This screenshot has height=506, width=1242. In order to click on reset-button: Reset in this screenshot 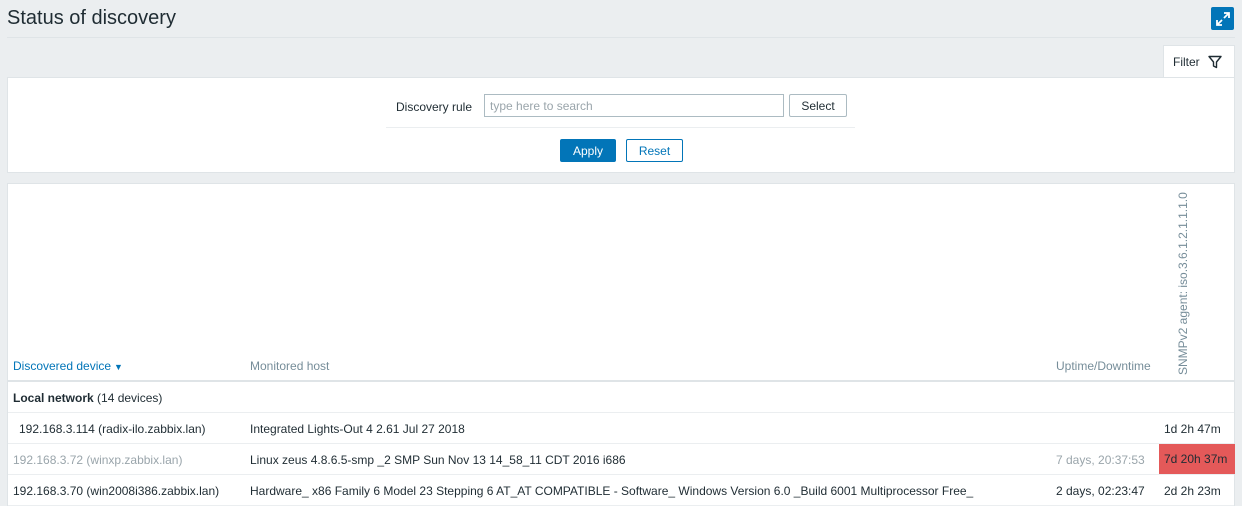, I will do `click(654, 150)`.